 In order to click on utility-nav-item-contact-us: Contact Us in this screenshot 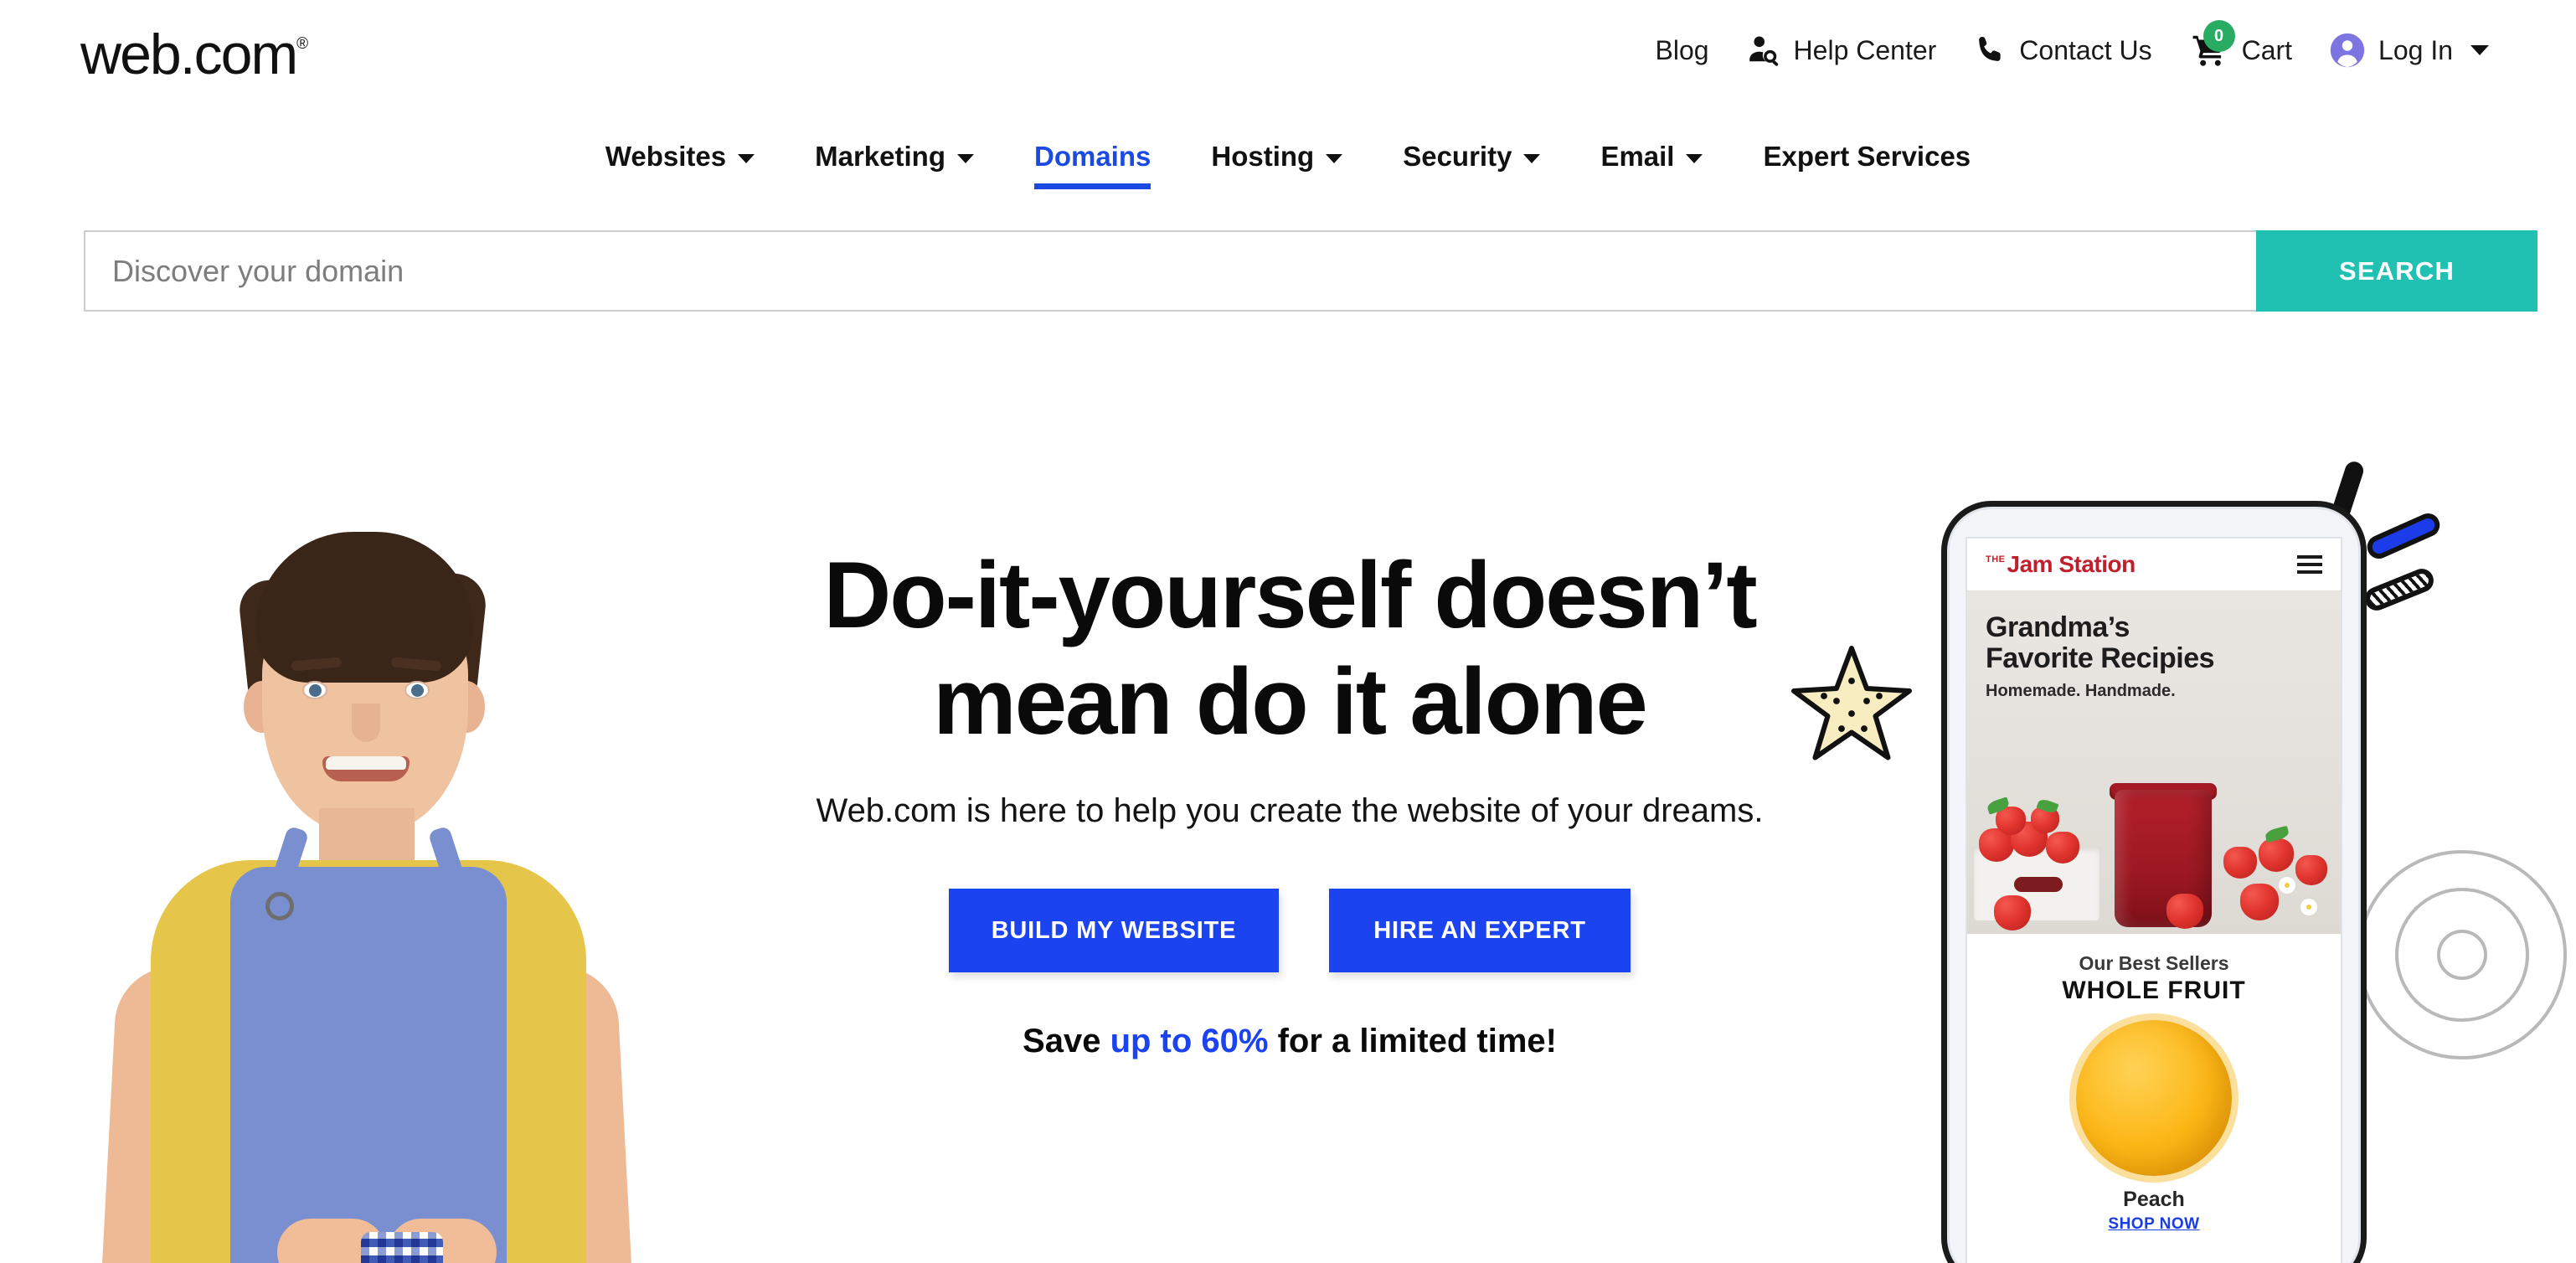, I will do `click(2062, 50)`.